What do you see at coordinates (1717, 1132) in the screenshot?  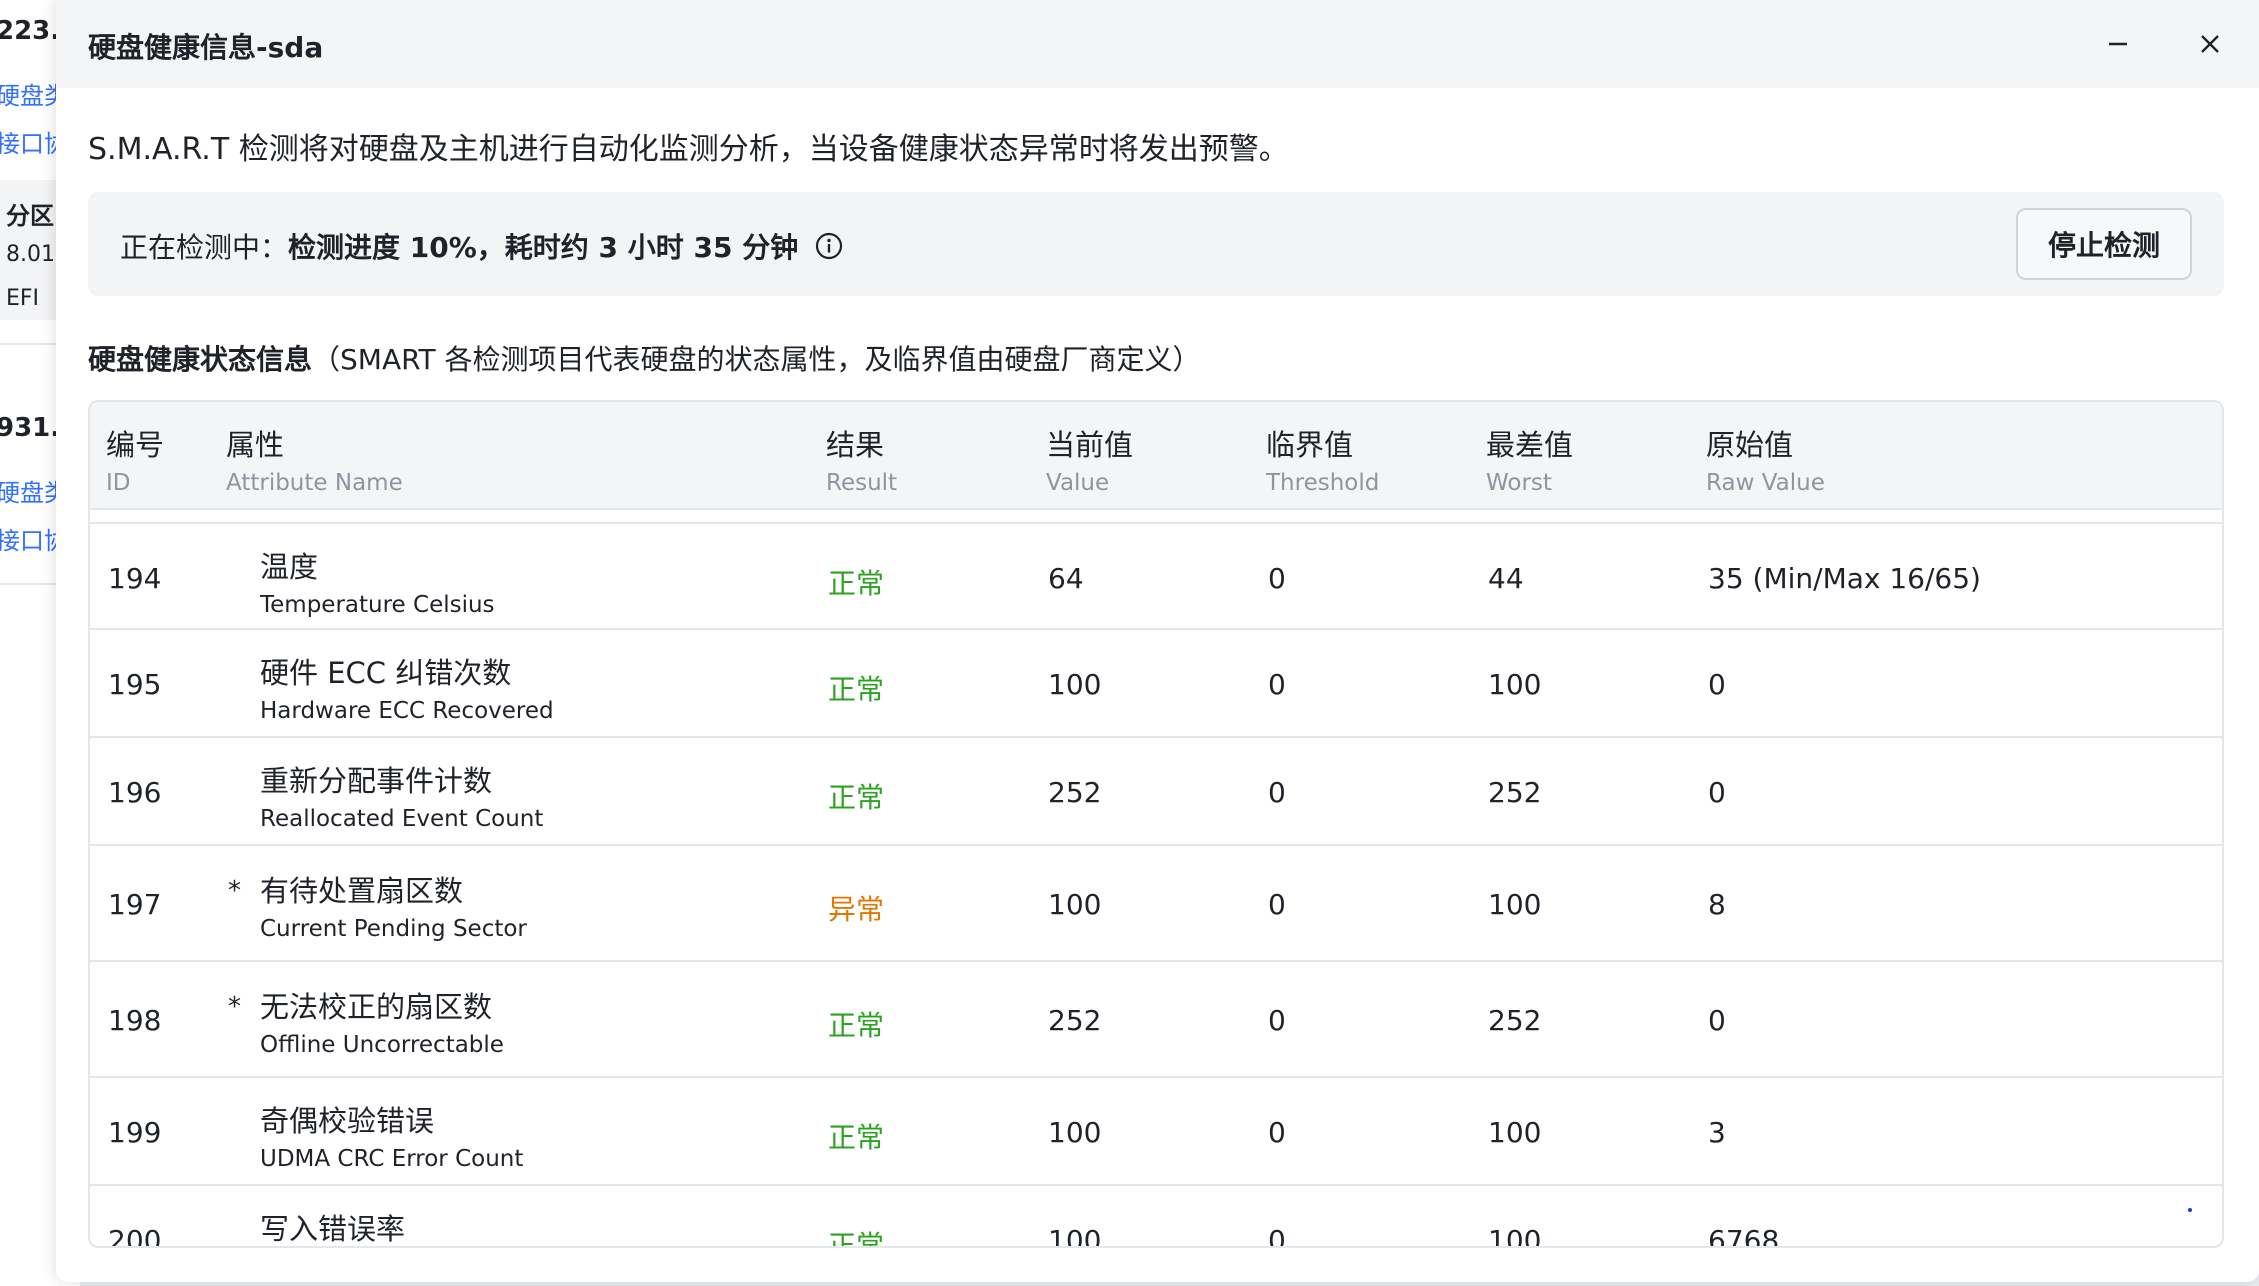 I see `cell-raw-value: 3` at bounding box center [1717, 1132].